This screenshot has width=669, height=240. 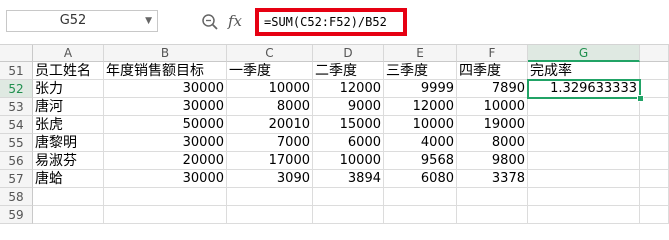 What do you see at coordinates (584, 89) in the screenshot?
I see `cell-g52: 1.329633333` at bounding box center [584, 89].